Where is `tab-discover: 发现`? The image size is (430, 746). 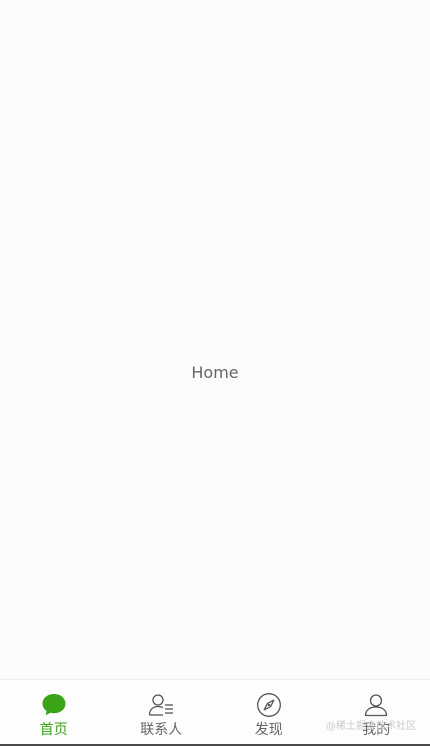
tab-discover: 发现 is located at coordinates (269, 712).